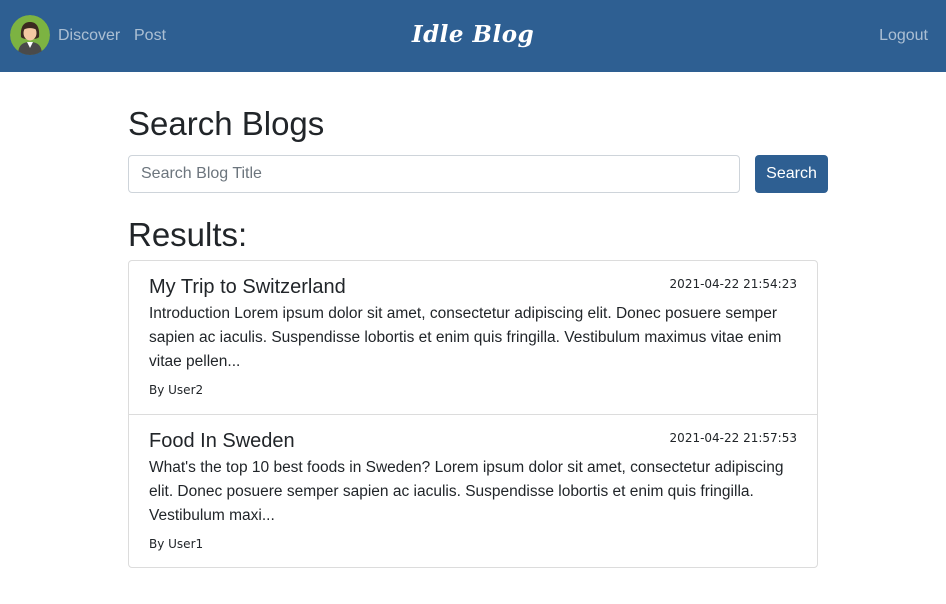  I want to click on brand-logo-text: Idle Blog, so click(473, 34).